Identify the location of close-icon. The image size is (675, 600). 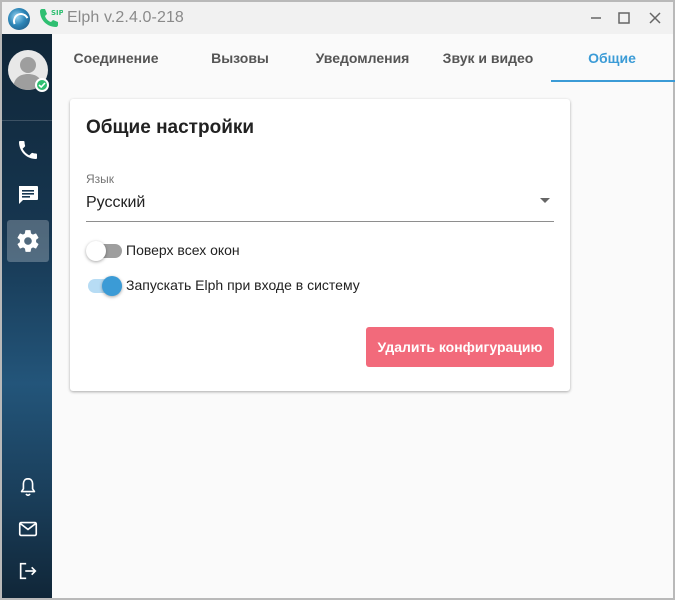
(655, 18).